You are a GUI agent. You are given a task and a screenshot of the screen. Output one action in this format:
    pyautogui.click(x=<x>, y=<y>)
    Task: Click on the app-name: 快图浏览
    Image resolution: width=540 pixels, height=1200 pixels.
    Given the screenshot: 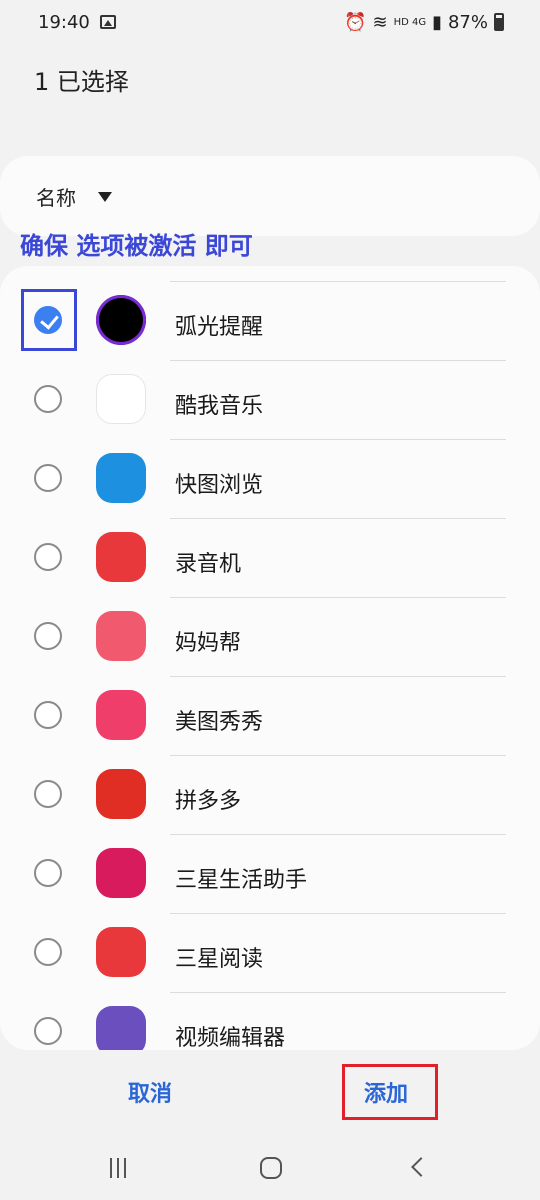 What is the action you would take?
    pyautogui.click(x=219, y=485)
    